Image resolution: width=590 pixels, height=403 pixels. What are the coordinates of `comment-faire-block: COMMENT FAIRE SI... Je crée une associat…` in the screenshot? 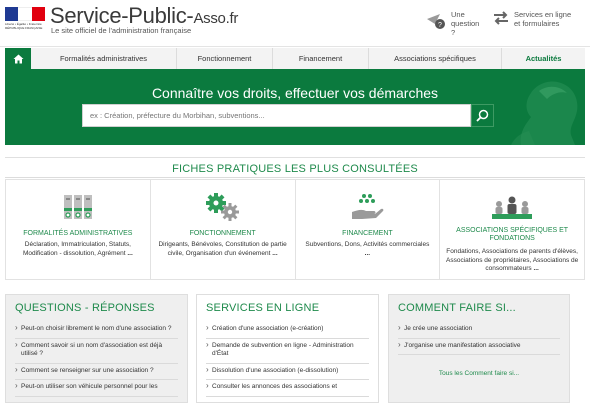 It's located at (479, 348).